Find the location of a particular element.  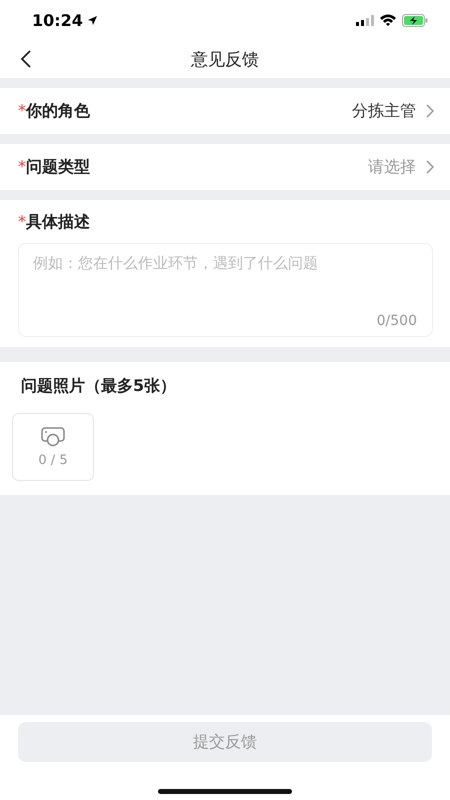

field-label: 问题类型 is located at coordinates (58, 167).